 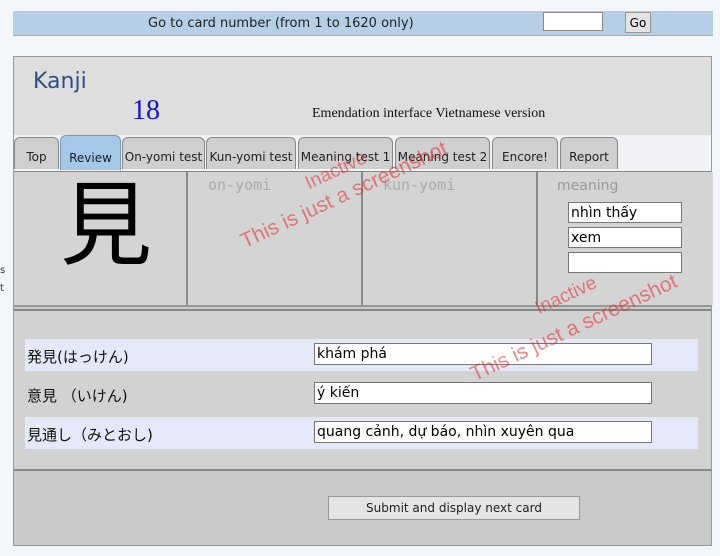 I want to click on tab-onyomi-test: On-yomi test, so click(x=163, y=153).